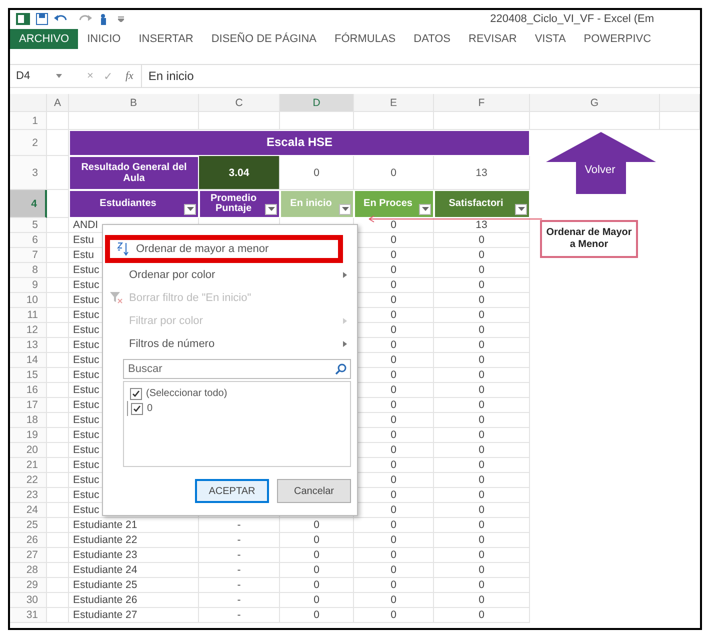 The width and height of the screenshot is (717, 636). What do you see at coordinates (232, 491) in the screenshot?
I see `ok-button: ACEPTAR` at bounding box center [232, 491].